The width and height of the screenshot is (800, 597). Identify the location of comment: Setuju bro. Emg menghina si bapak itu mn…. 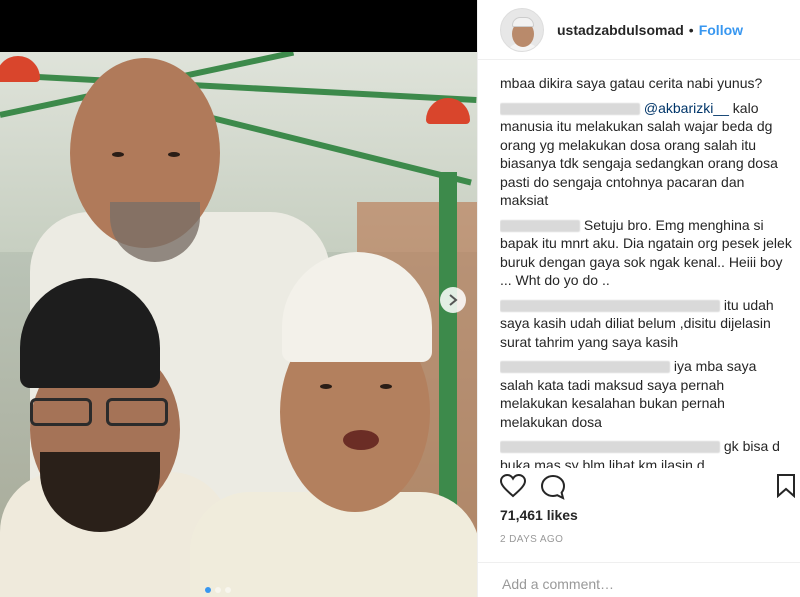
(646, 253).